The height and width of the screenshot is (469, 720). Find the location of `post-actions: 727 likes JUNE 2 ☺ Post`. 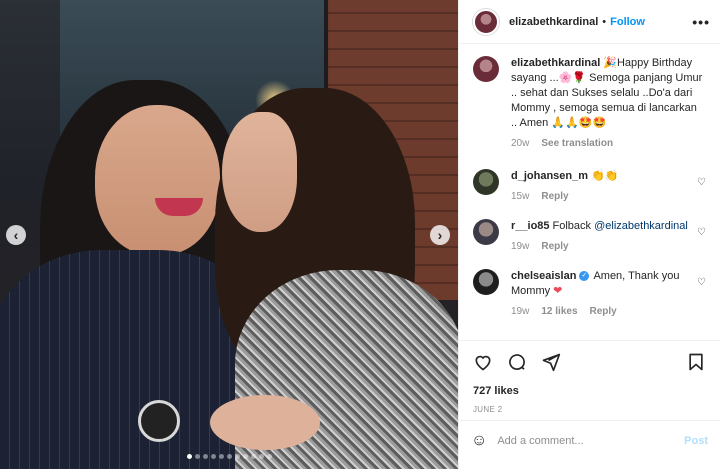

post-actions: 727 likes JUNE 2 ☺ Post is located at coordinates (589, 400).